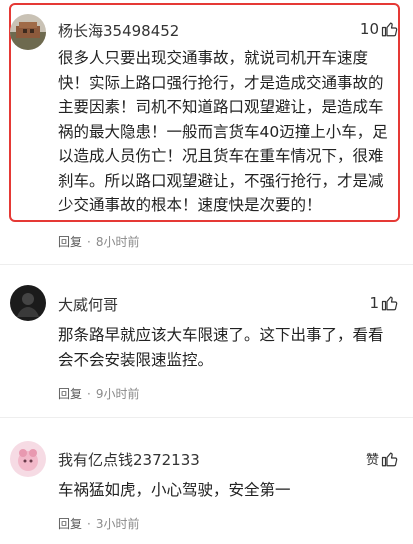  What do you see at coordinates (117, 394) in the screenshot?
I see `comment-time: 9小时前` at bounding box center [117, 394].